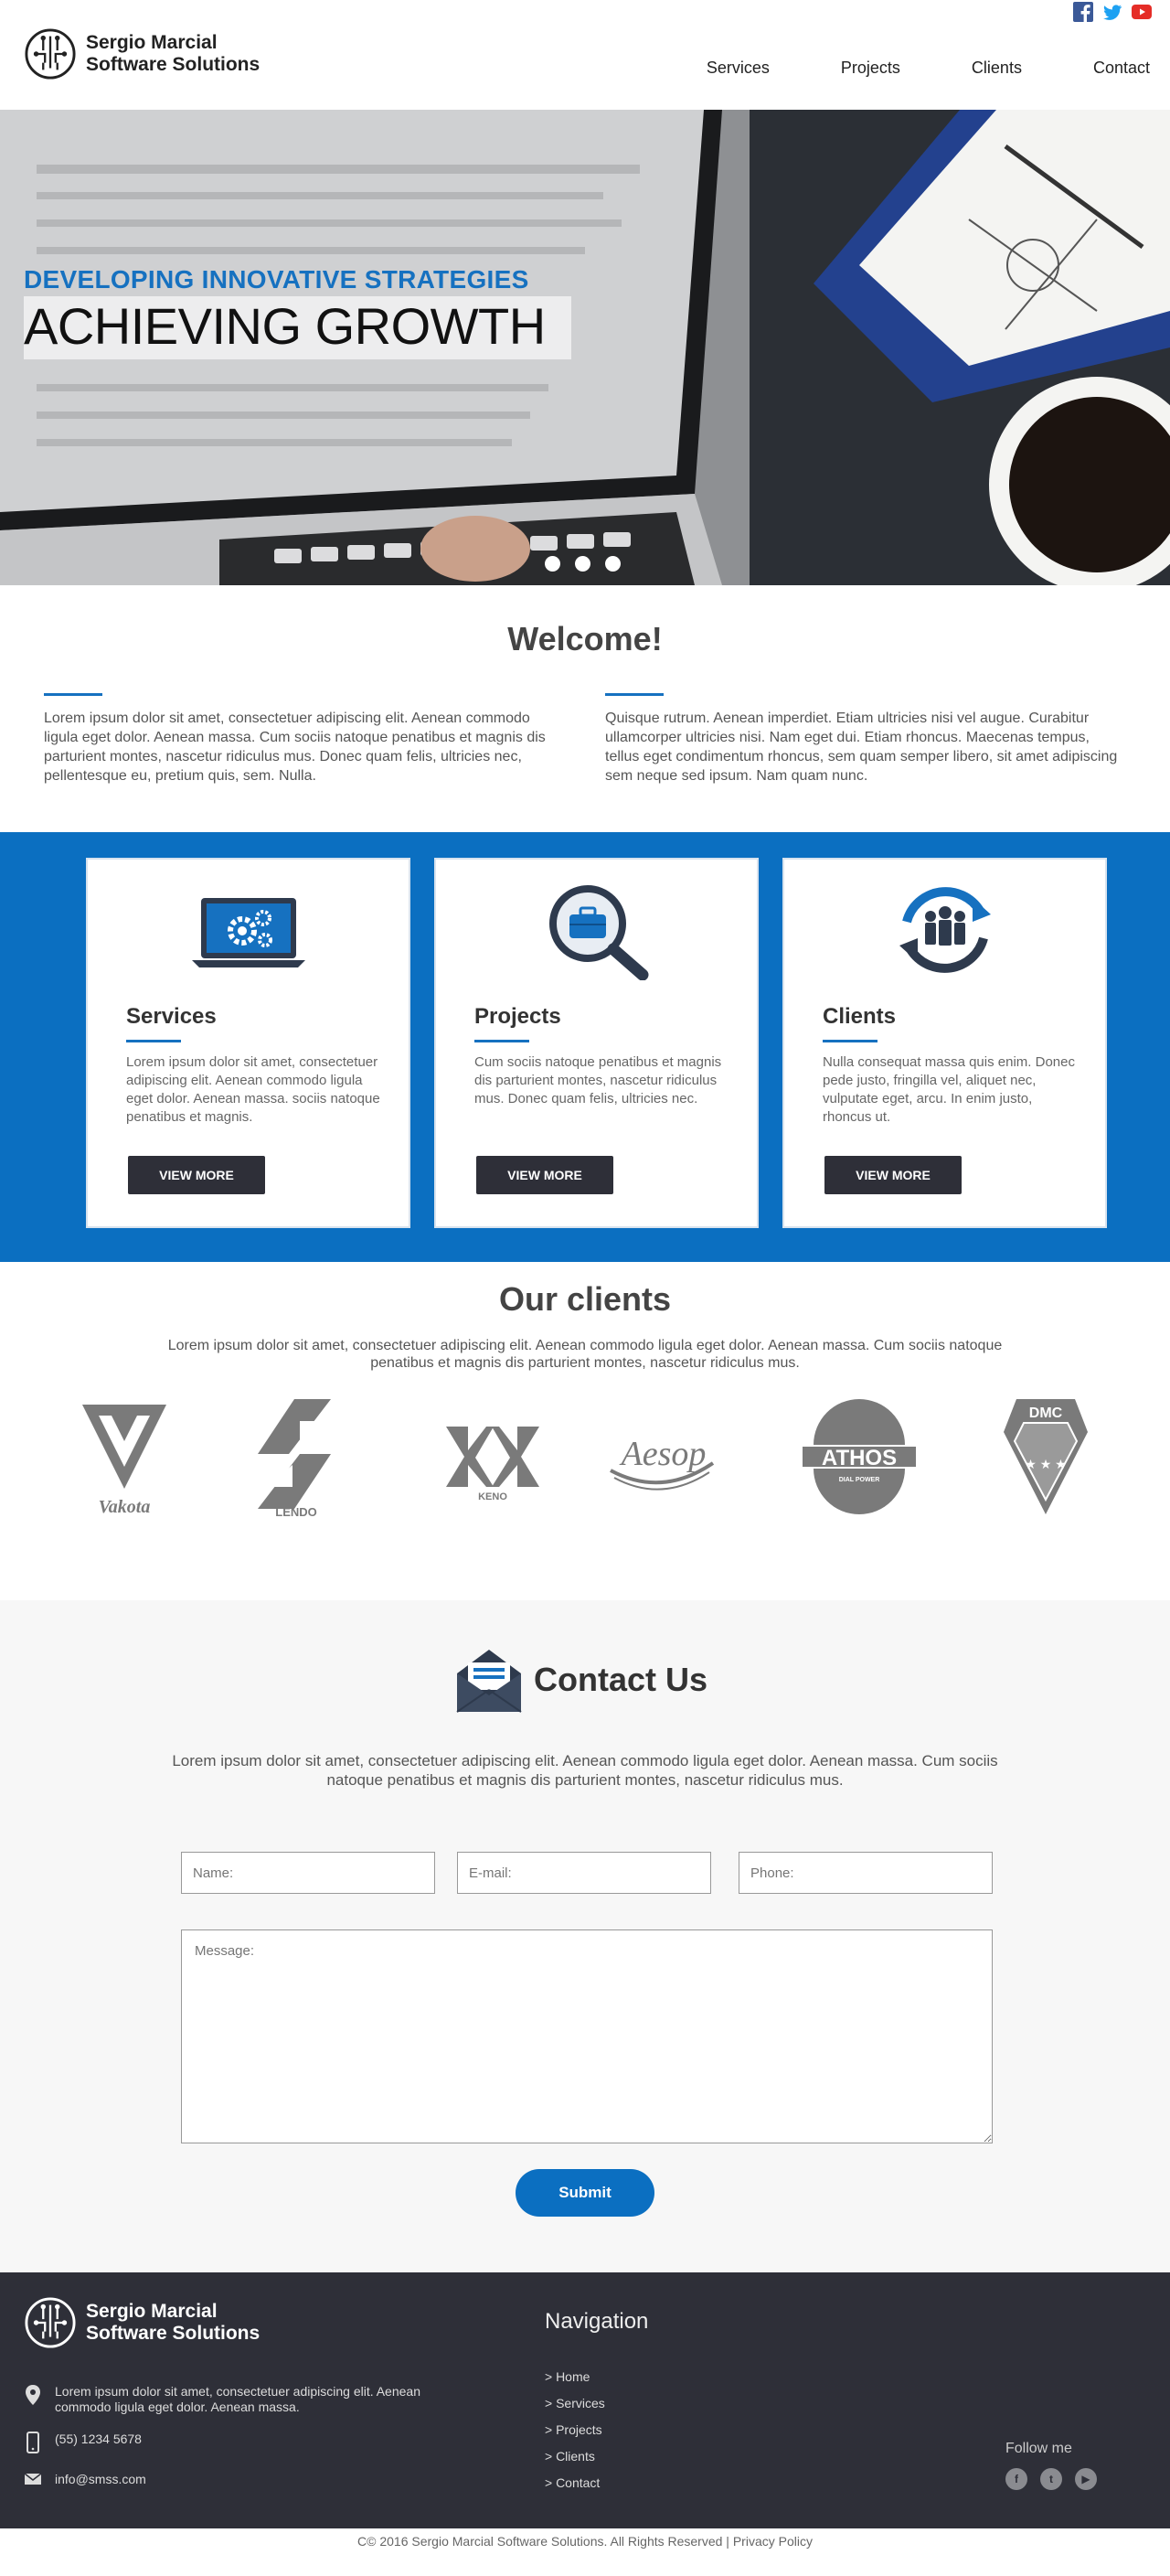 This screenshot has height=2576, width=1170. Describe the element at coordinates (99, 2439) in the screenshot. I see `phone-text: (55) 1234 5678` at that location.